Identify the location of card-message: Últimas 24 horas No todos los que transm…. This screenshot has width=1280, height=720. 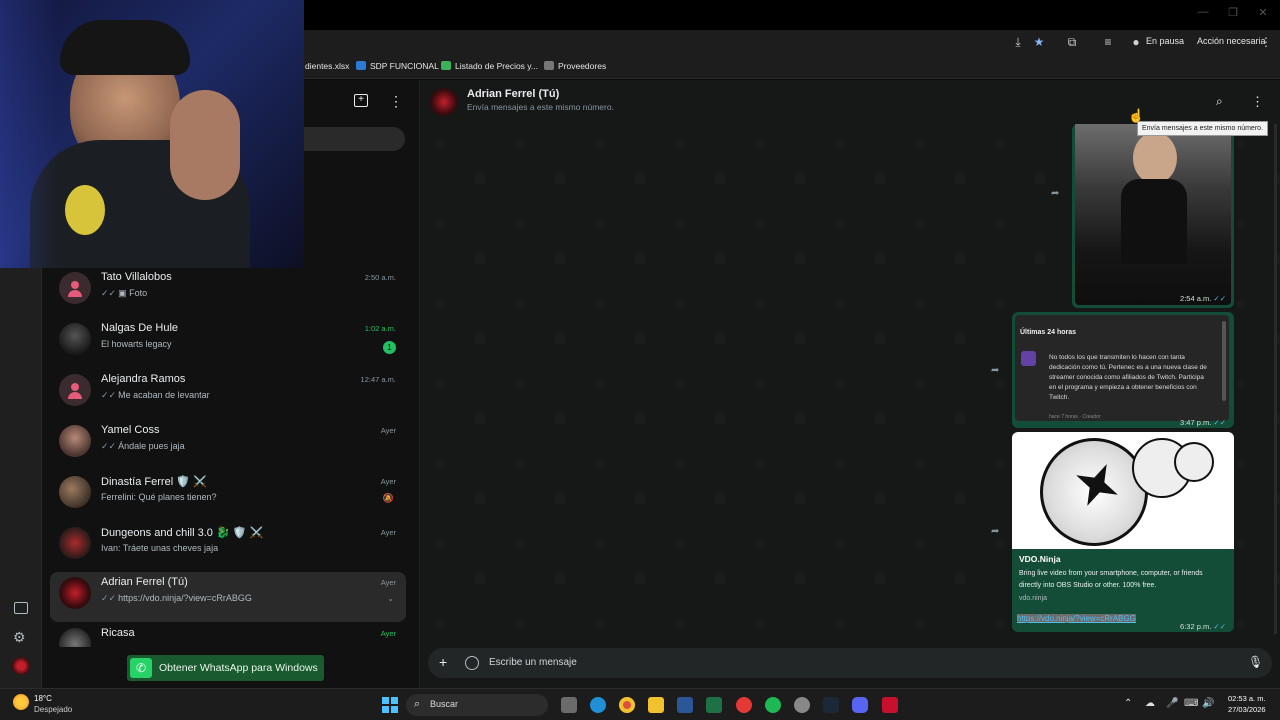
(1123, 370).